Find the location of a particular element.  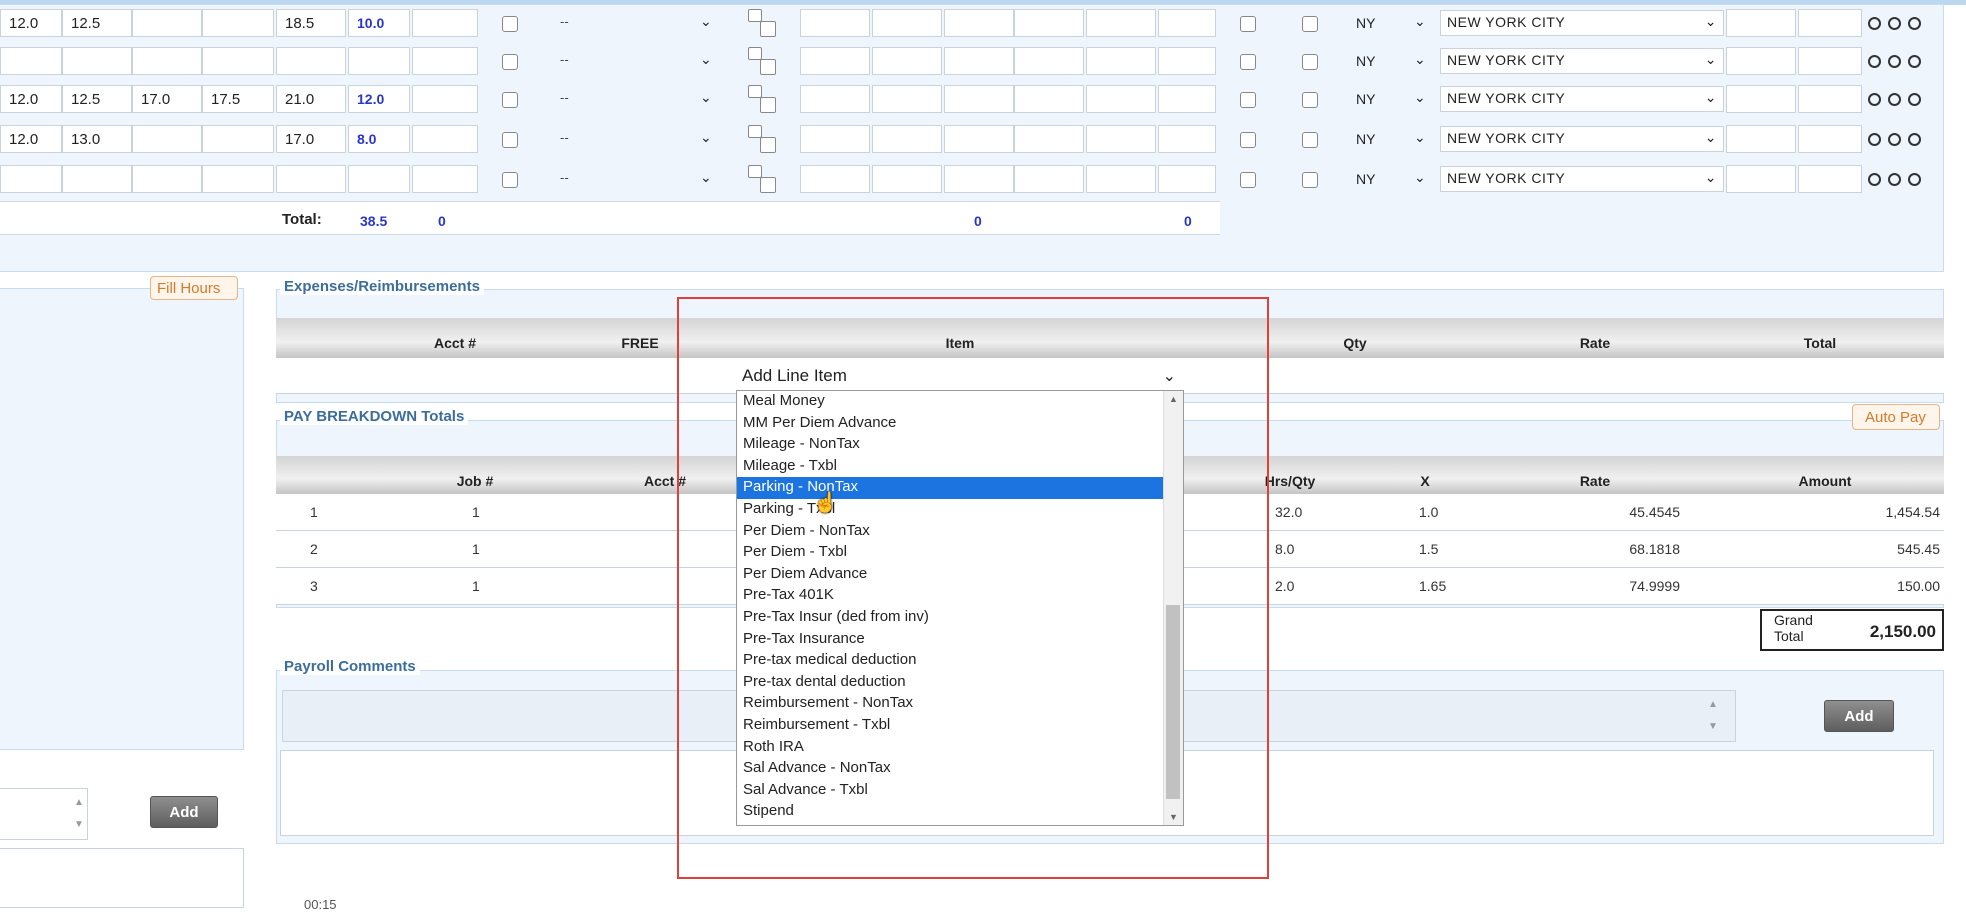

time-cell-c1 is located at coordinates (31, 61).